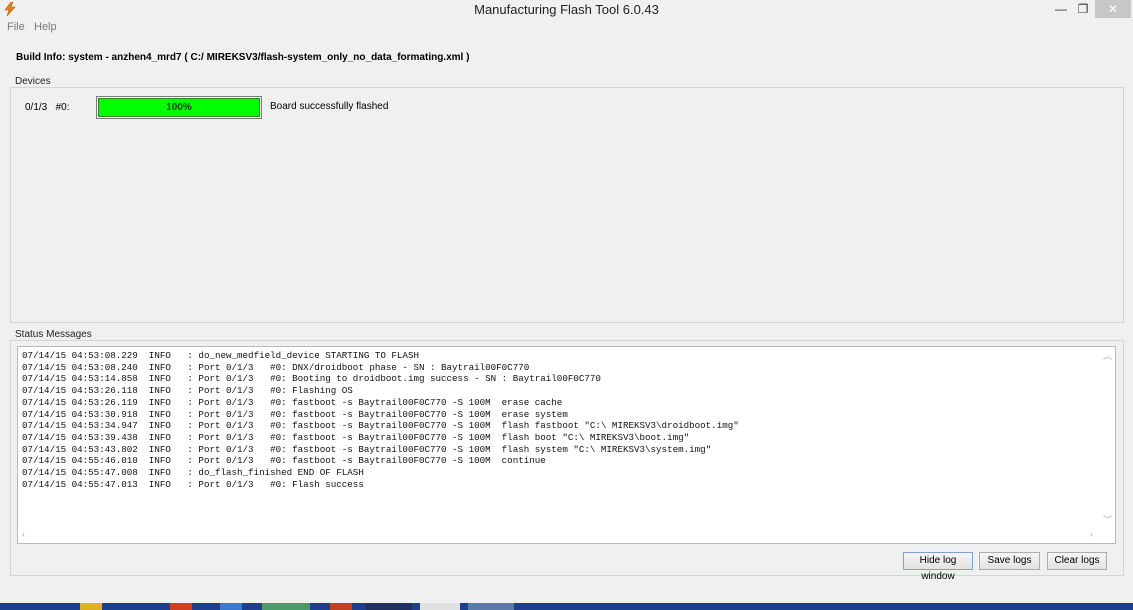 This screenshot has width=1133, height=610. What do you see at coordinates (1107, 519) in the screenshot?
I see `scroll-down-icon: ﹀` at bounding box center [1107, 519].